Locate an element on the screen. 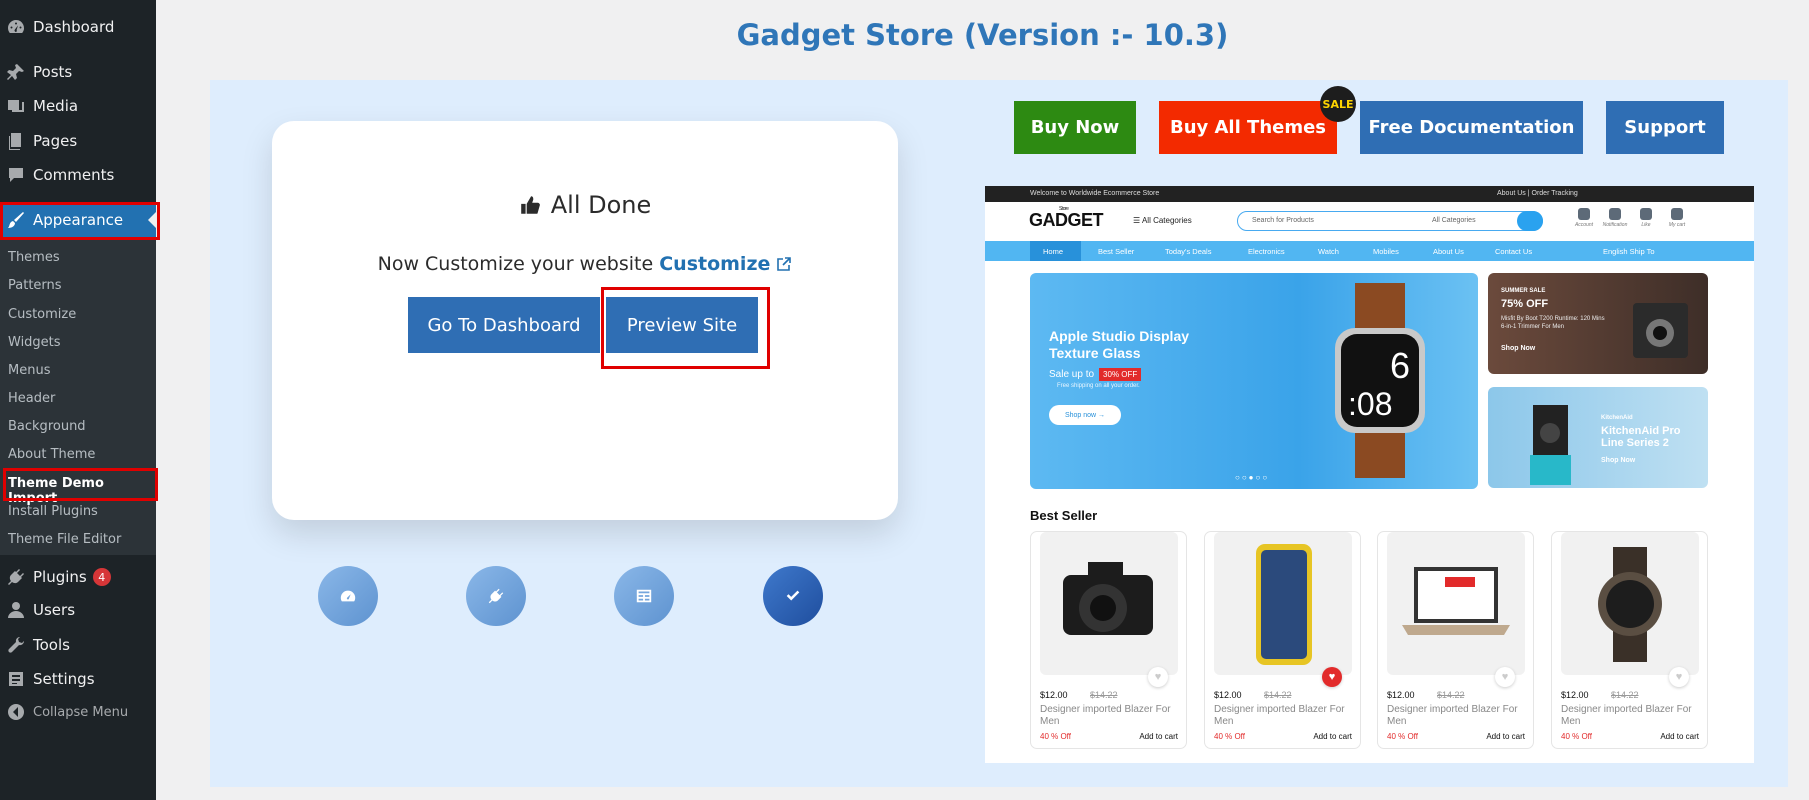 This screenshot has width=1809, height=800. preview-logo-text: GADGET is located at coordinates (1066, 220).